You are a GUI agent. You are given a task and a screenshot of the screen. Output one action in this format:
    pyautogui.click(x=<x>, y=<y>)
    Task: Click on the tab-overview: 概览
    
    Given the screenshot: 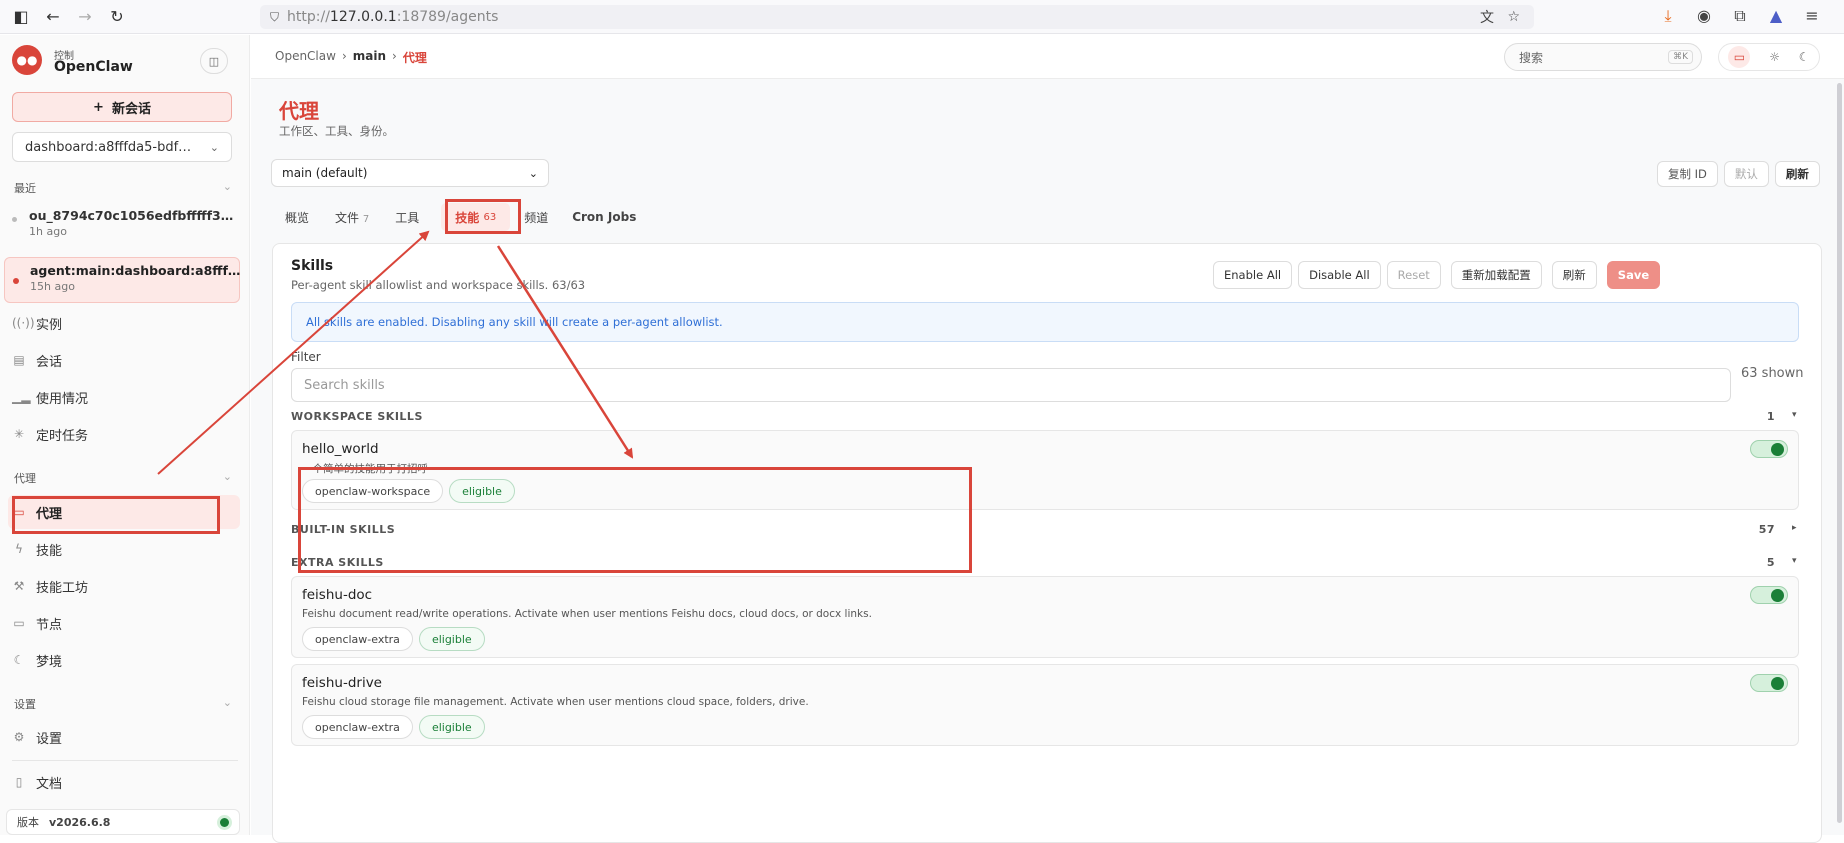 What is the action you would take?
    pyautogui.click(x=297, y=217)
    